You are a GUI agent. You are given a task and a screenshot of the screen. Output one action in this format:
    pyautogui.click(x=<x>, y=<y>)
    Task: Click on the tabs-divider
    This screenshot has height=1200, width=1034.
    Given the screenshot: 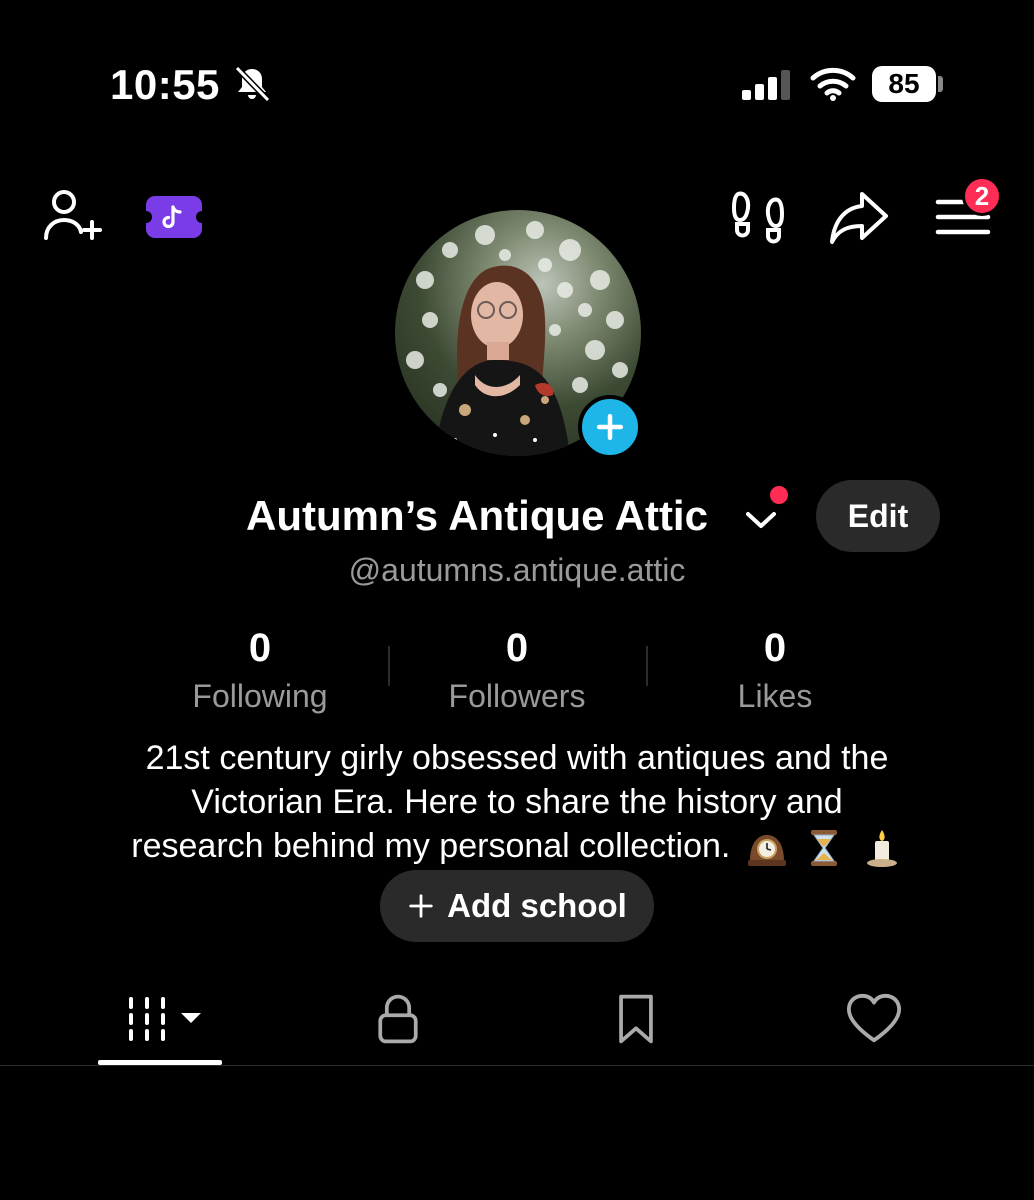 What is the action you would take?
    pyautogui.click(x=517, y=1065)
    